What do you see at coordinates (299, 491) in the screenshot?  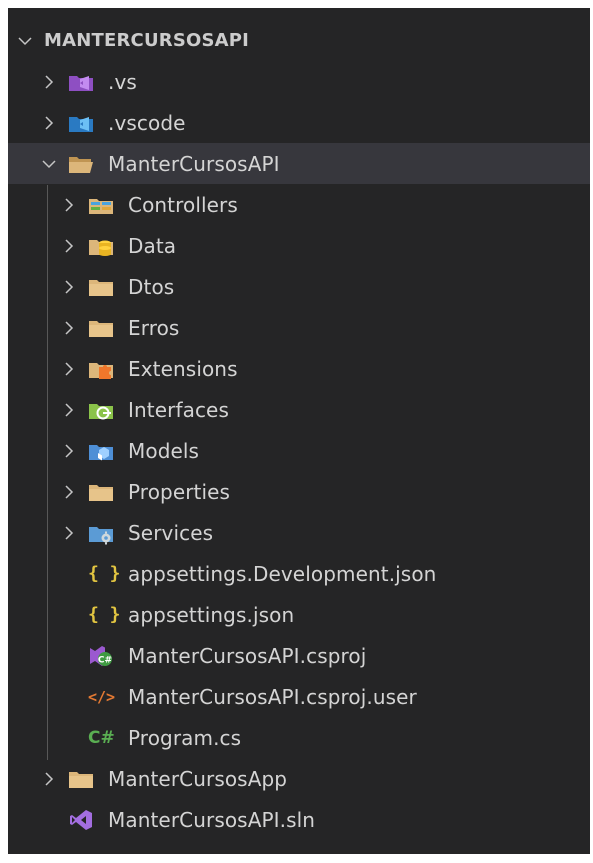 I see `tree-item-properties-folder: Properties` at bounding box center [299, 491].